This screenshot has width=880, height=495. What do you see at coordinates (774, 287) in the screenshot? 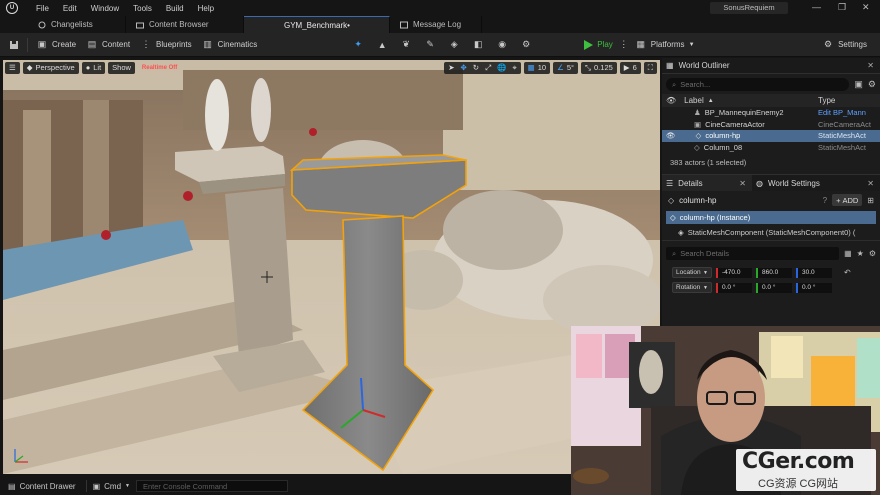
I see `rotation-y-field: 0.0 °` at bounding box center [774, 287].